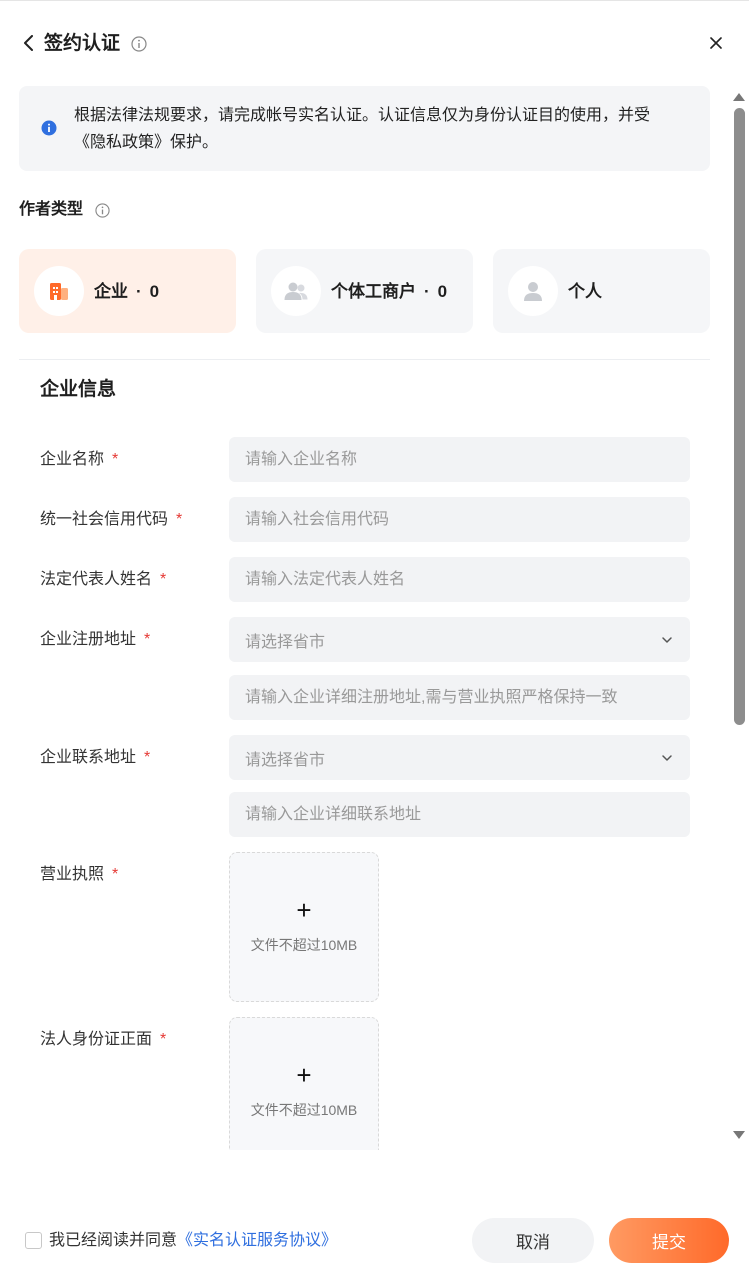 Image resolution: width=749 pixels, height=1282 pixels. I want to click on license-upload: + 文件不超过10MB, so click(304, 927).